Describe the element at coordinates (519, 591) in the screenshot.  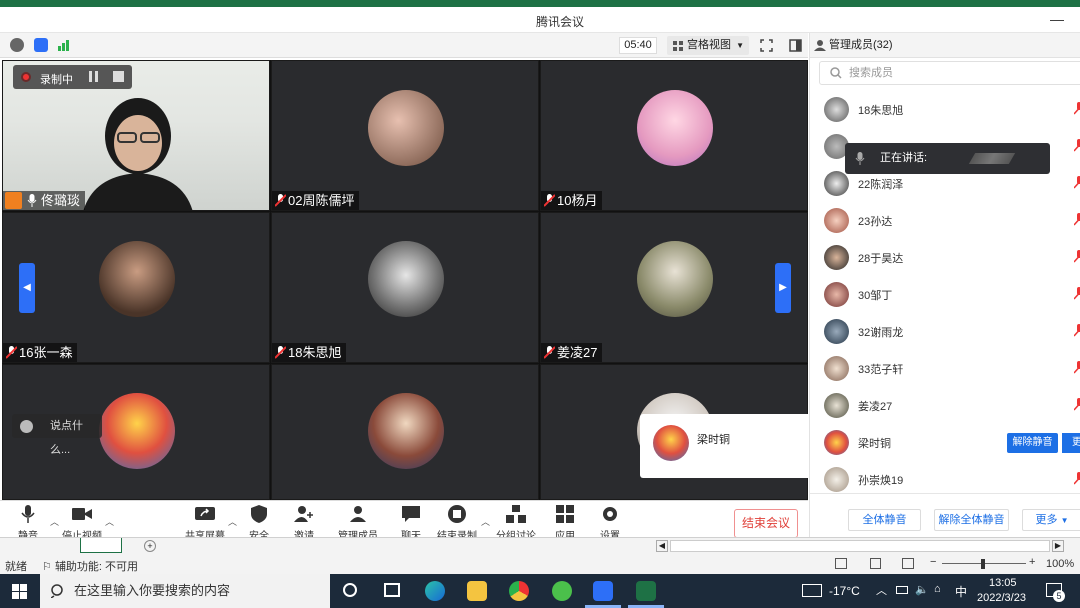
I see `chrome-icon` at that location.